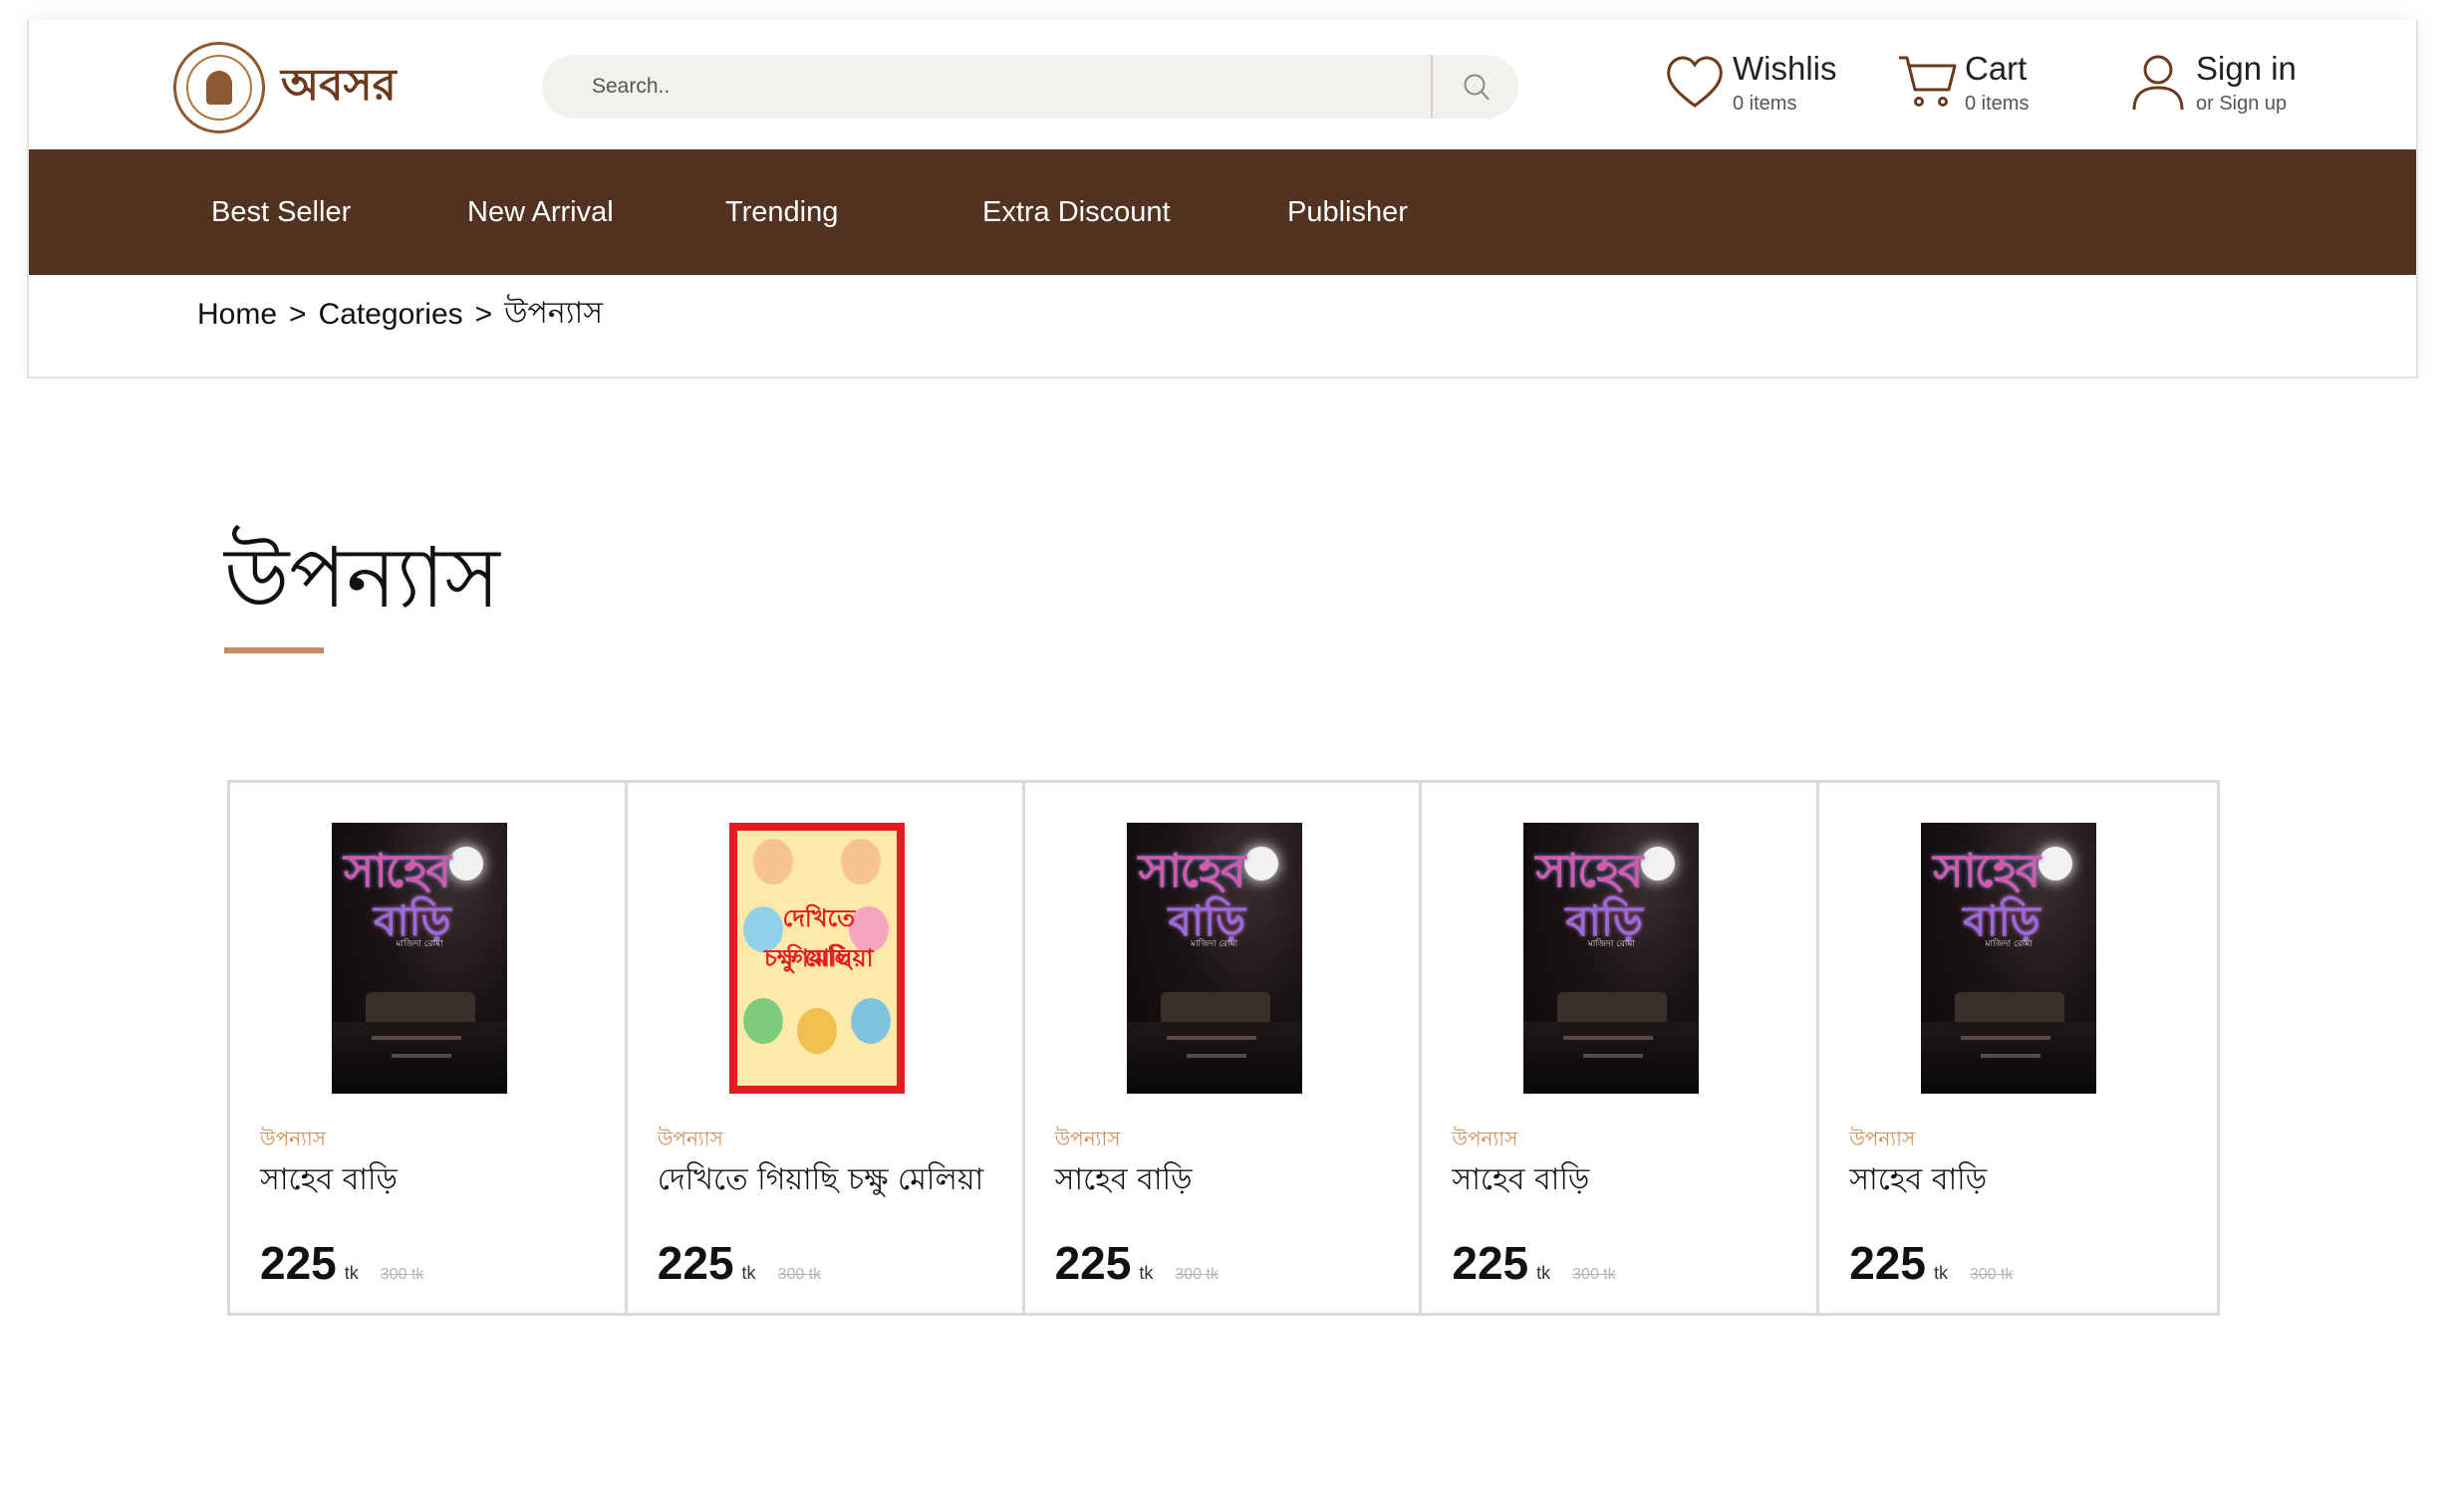 Image resolution: width=2445 pixels, height=1512 pixels. I want to click on breadcrumb: Home > Categories > উপন্যাস, so click(400, 314).